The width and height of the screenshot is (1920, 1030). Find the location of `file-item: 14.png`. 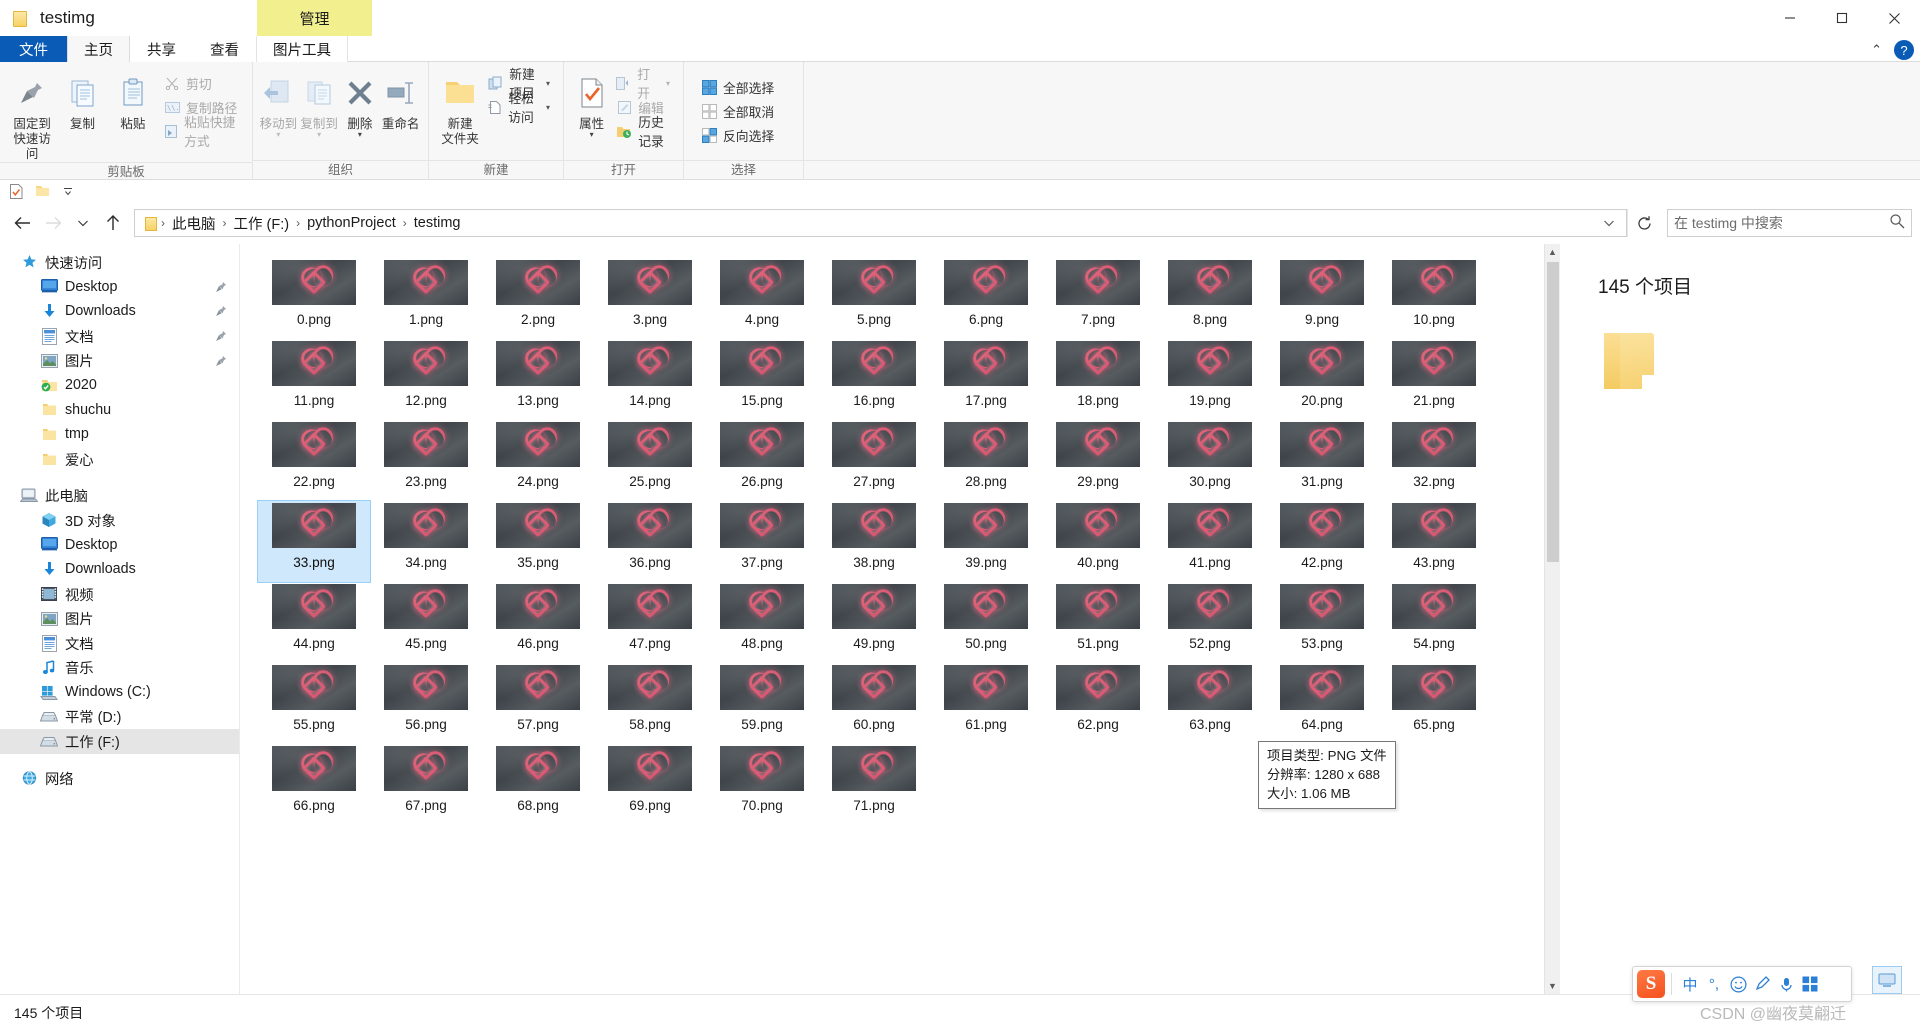

file-item: 14.png is located at coordinates (650, 379).